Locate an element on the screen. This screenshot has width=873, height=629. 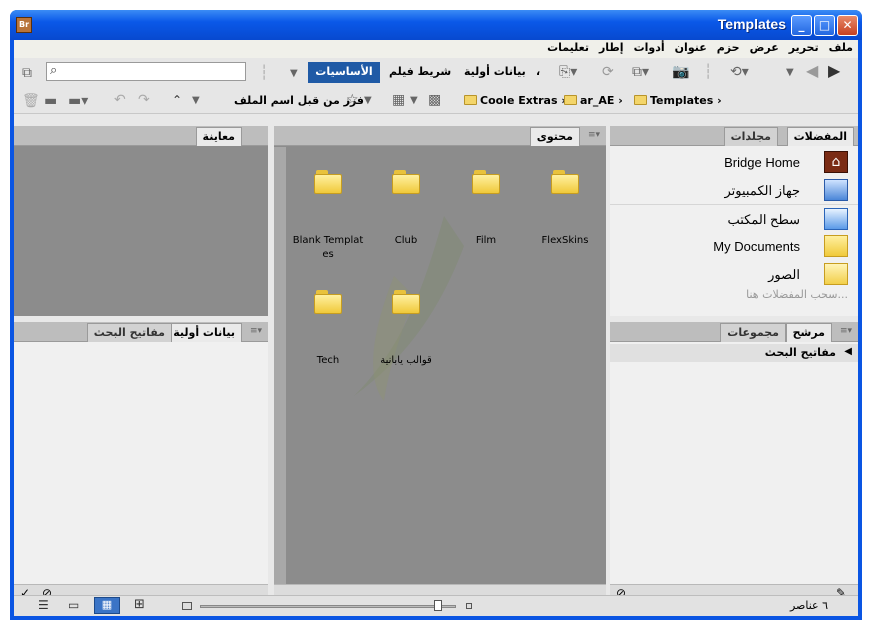
favorite-pictures: الصور is located at coordinates (734, 274).